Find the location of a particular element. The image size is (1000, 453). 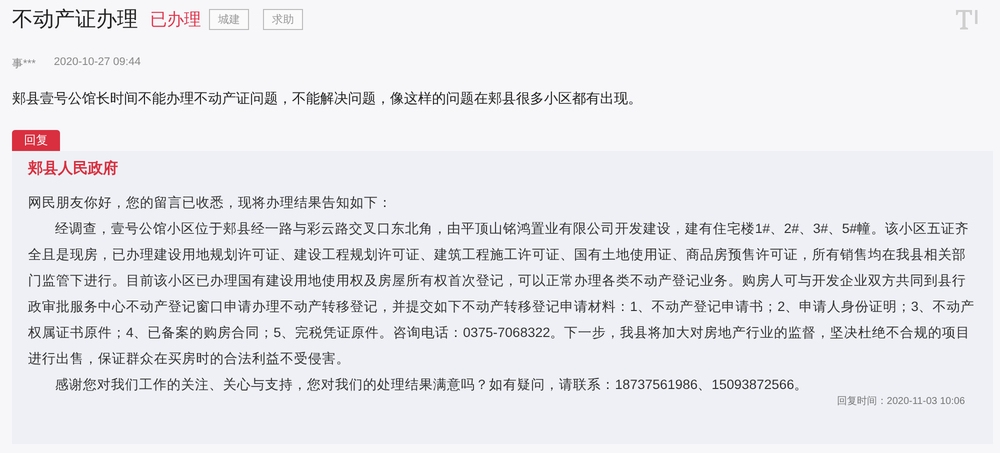

page-title: 不动产证办理 is located at coordinates (75, 20).